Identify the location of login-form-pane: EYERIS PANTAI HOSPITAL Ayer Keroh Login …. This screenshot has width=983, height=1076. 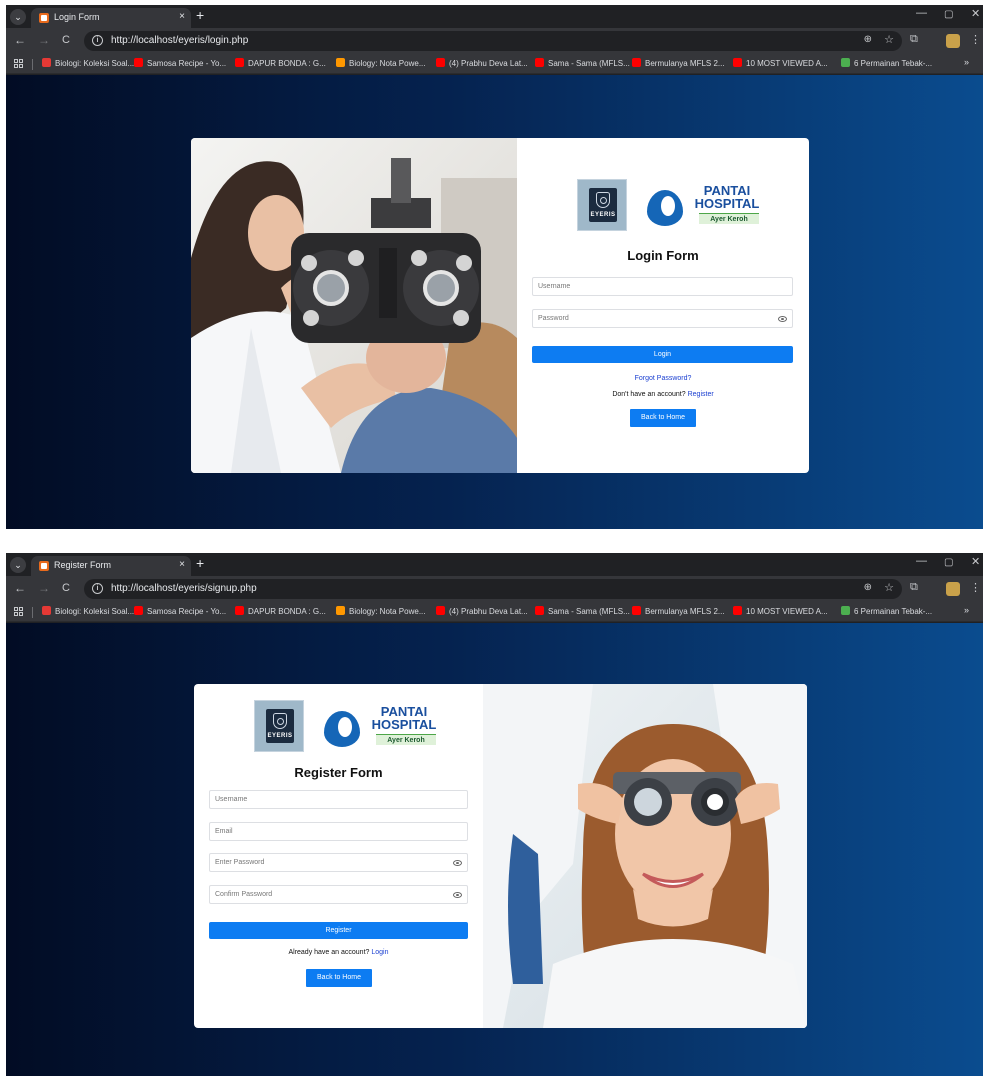
(663, 305).